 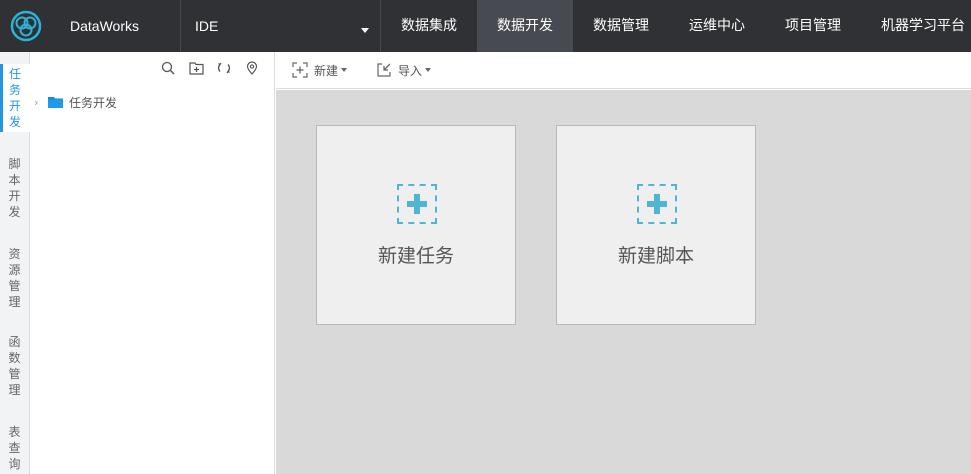 What do you see at coordinates (525, 26) in the screenshot?
I see `nav-item-data-development: 数据开发` at bounding box center [525, 26].